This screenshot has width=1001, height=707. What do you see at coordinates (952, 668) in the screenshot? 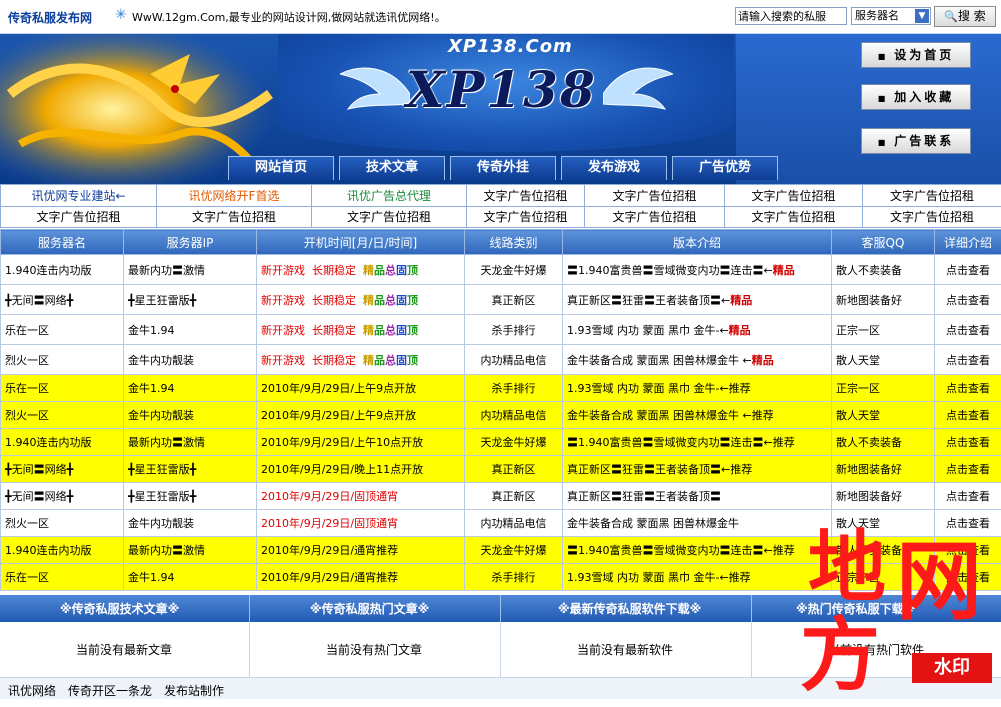
I see `watermark-stamp: 水印` at bounding box center [952, 668].